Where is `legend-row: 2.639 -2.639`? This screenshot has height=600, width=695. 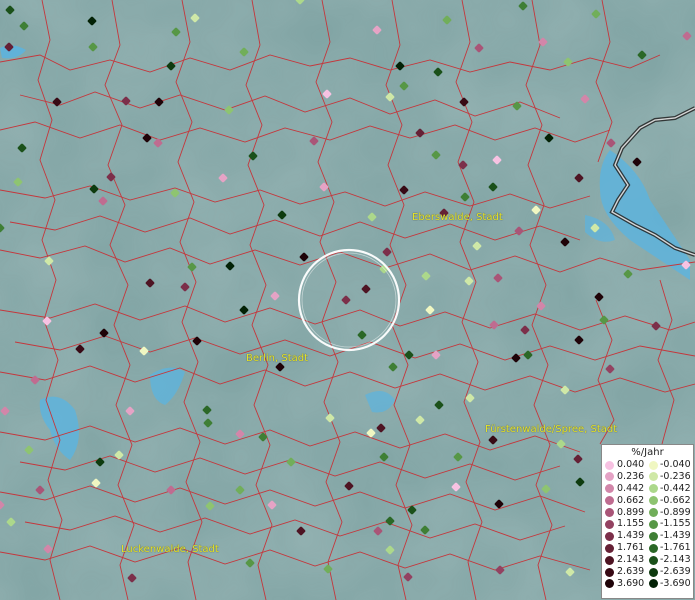
legend-row: 2.639 -2.639 is located at coordinates (647, 572).